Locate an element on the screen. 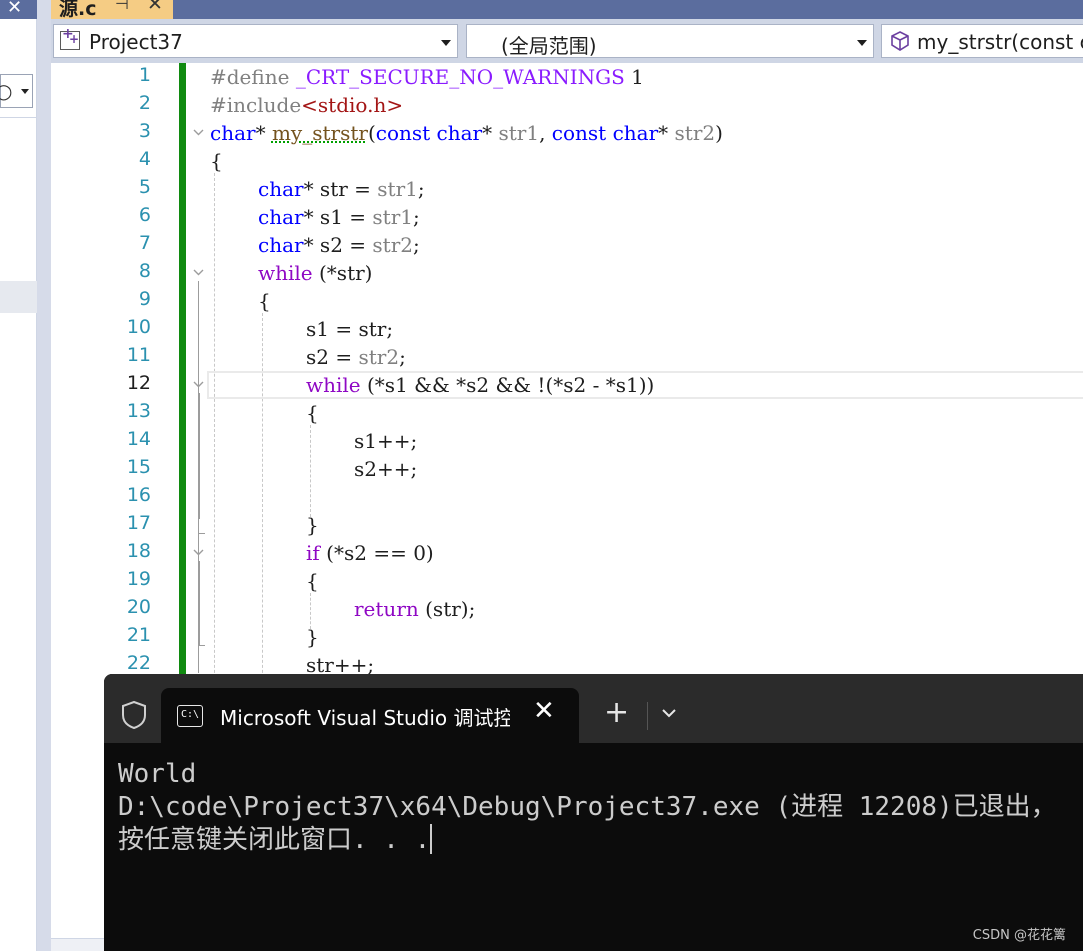  line-number: 21 is located at coordinates (138, 635).